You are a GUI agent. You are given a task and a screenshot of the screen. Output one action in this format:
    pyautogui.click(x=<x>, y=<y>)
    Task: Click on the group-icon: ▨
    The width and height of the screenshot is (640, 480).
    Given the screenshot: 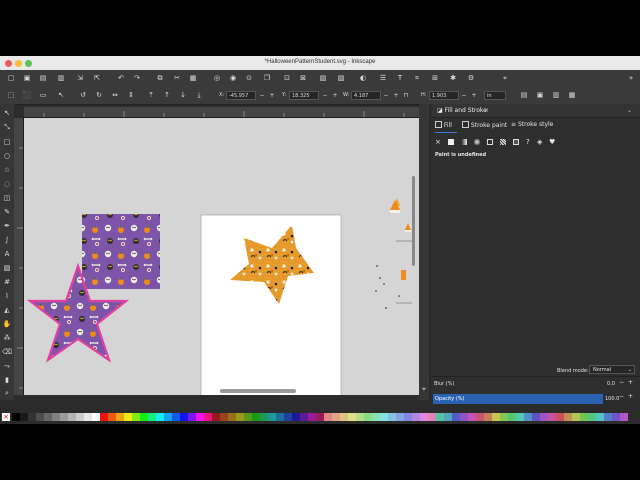 What is the action you would take?
    pyautogui.click(x=323, y=78)
    